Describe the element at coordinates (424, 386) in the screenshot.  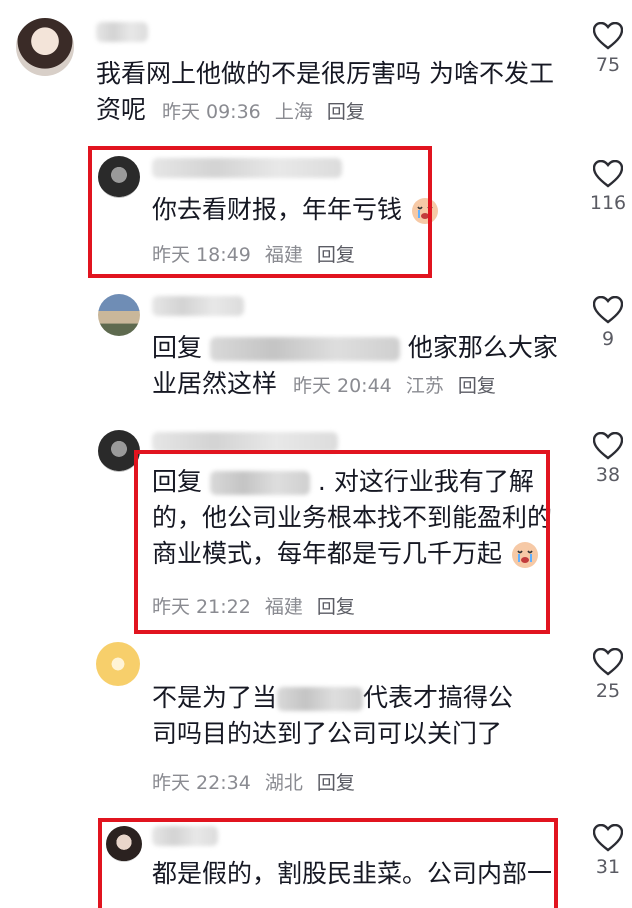
I see `comment-location: 江苏` at that location.